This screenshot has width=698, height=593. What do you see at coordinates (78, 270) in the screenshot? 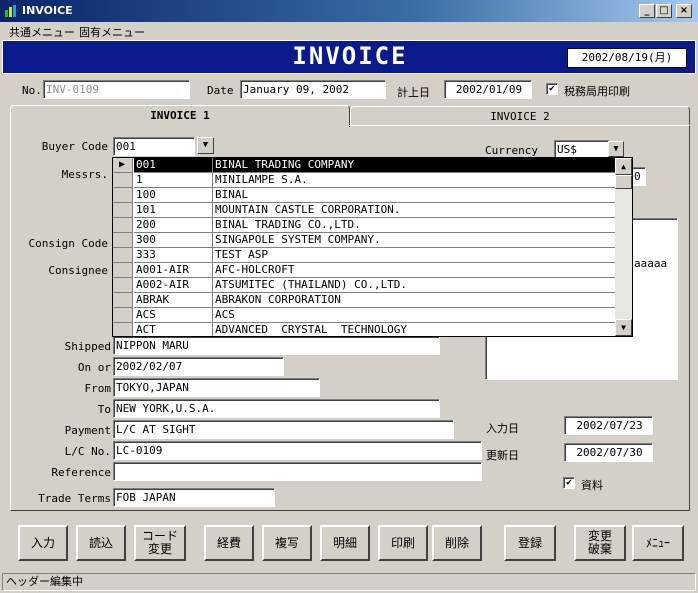
I see `consignee-label: Consignee` at bounding box center [78, 270].